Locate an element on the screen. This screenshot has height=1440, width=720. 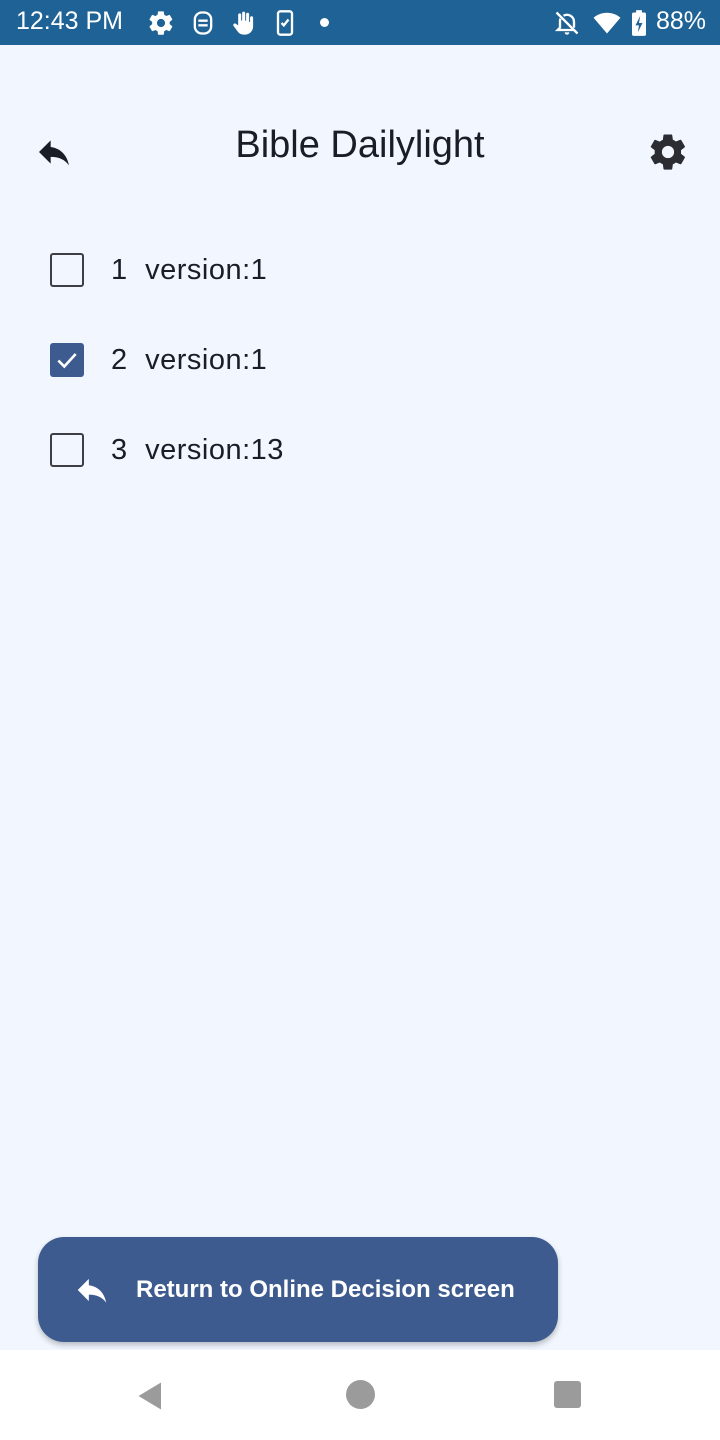
phone-check-icon is located at coordinates (285, 23).